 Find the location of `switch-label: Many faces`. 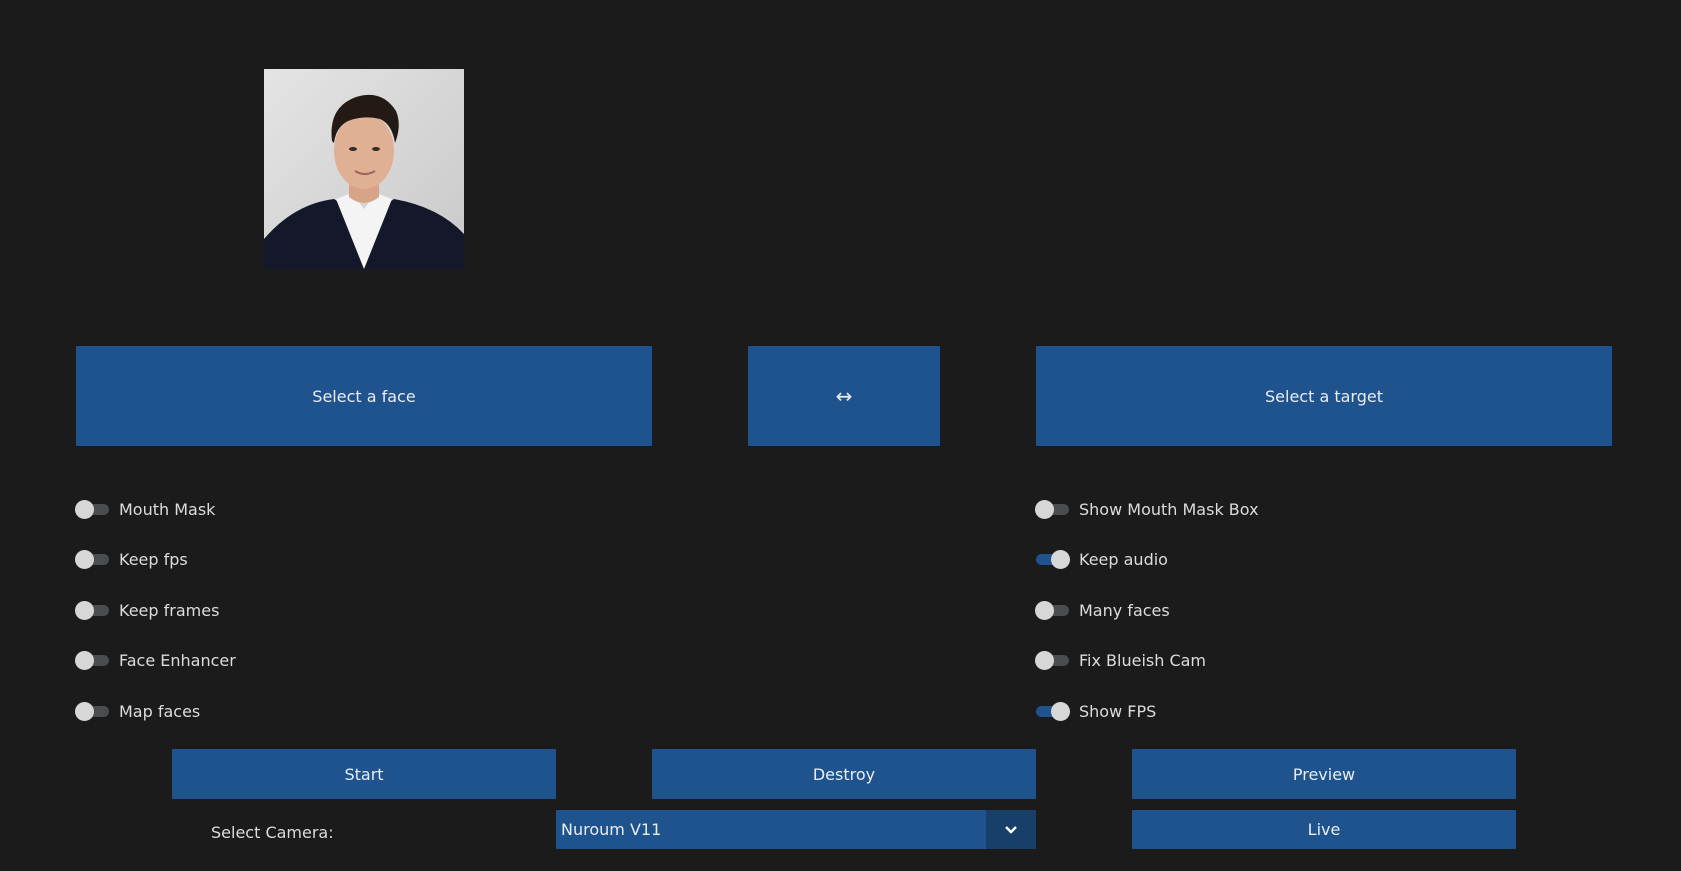

switch-label: Many faces is located at coordinates (1124, 610).